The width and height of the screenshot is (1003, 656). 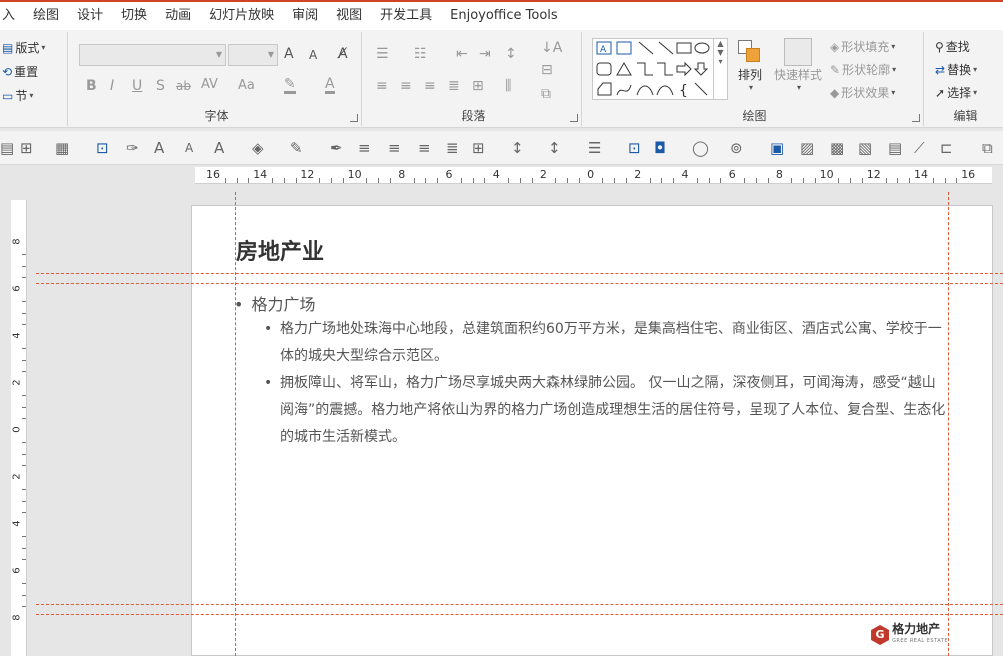 What do you see at coordinates (956, 92) in the screenshot?
I see `select-button: ➚ 选择 ▾` at bounding box center [956, 92].